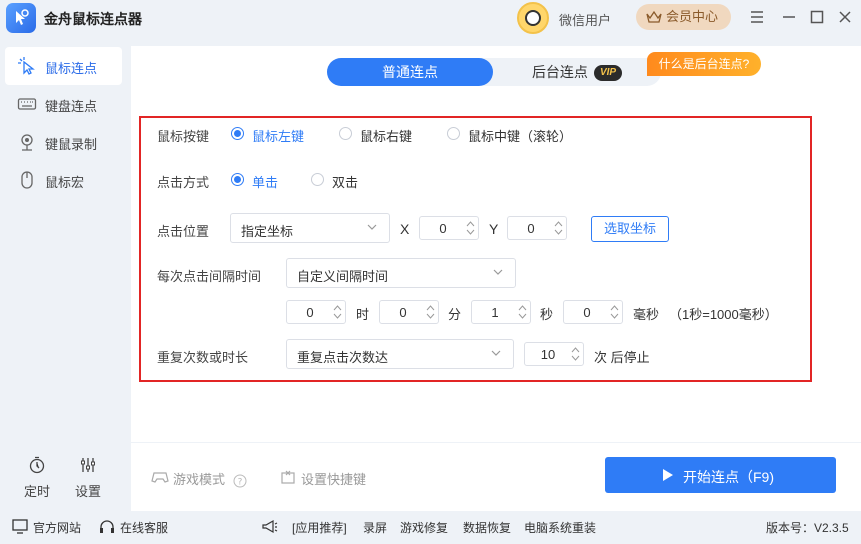 The height and width of the screenshot is (544, 861). What do you see at coordinates (646, 314) in the screenshot?
I see `milliseconds-unit: 毫秒` at bounding box center [646, 314].